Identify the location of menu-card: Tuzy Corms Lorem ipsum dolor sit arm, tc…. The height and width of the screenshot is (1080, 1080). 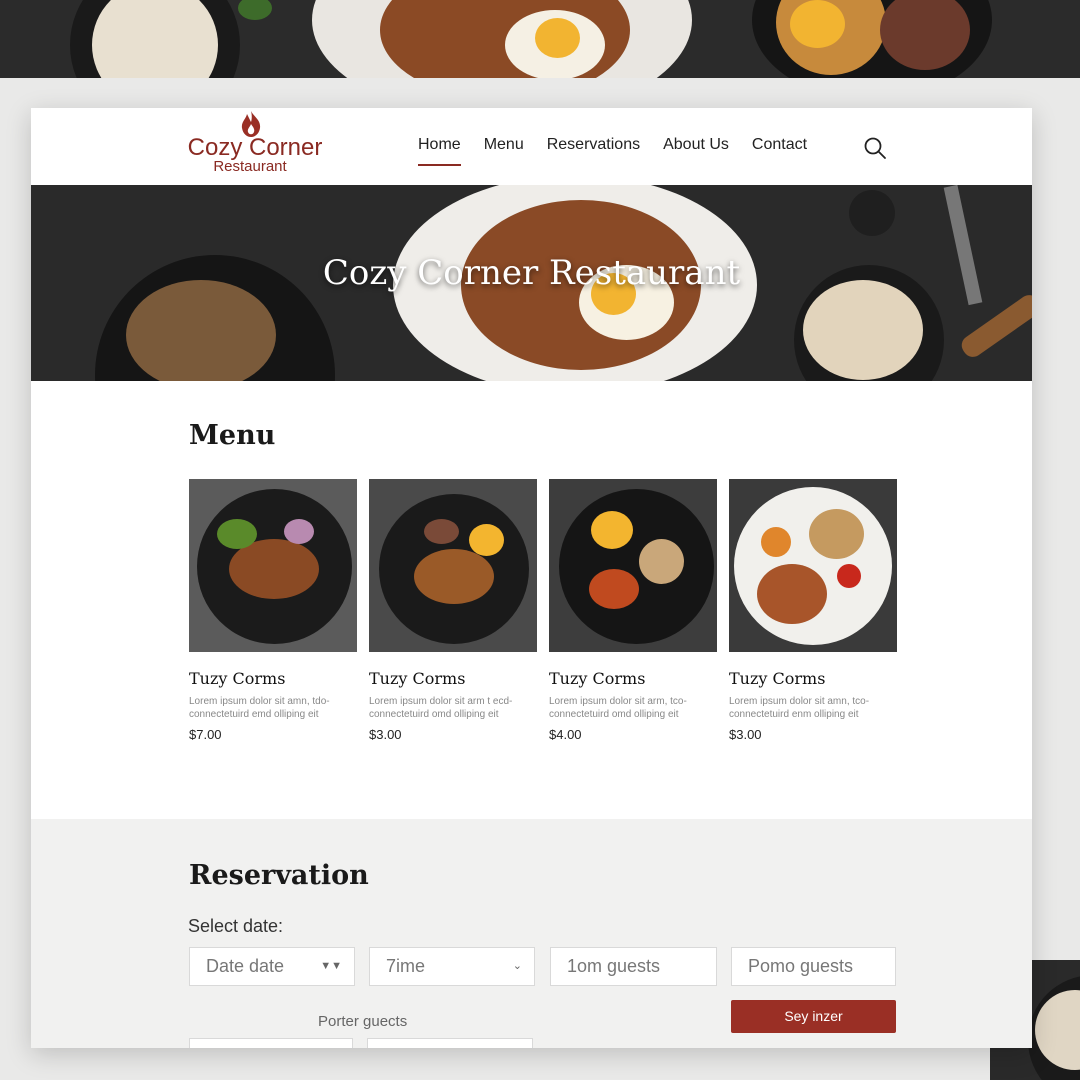
(633, 610).